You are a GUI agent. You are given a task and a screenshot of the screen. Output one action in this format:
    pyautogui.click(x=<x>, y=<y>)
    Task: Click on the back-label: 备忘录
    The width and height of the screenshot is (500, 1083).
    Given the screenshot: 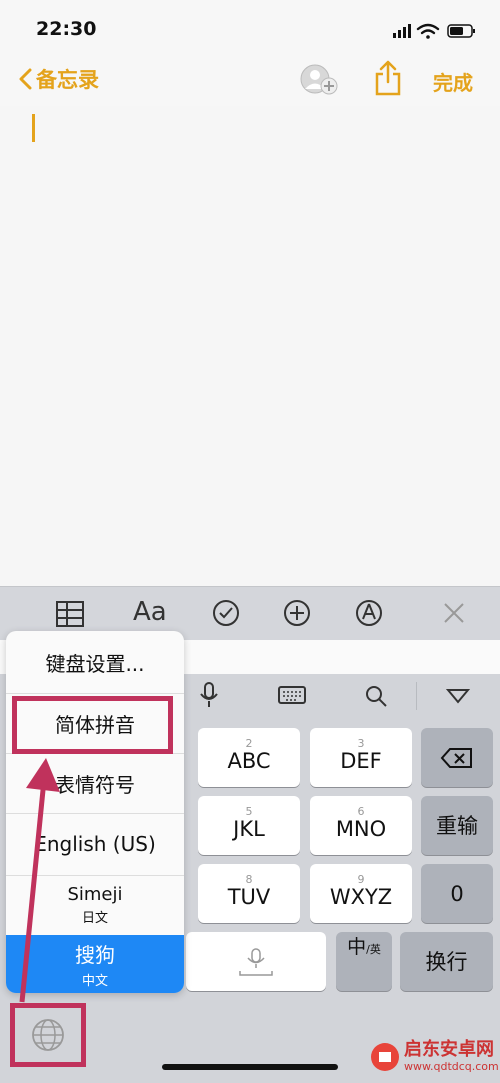 What is the action you would take?
    pyautogui.click(x=67, y=80)
    